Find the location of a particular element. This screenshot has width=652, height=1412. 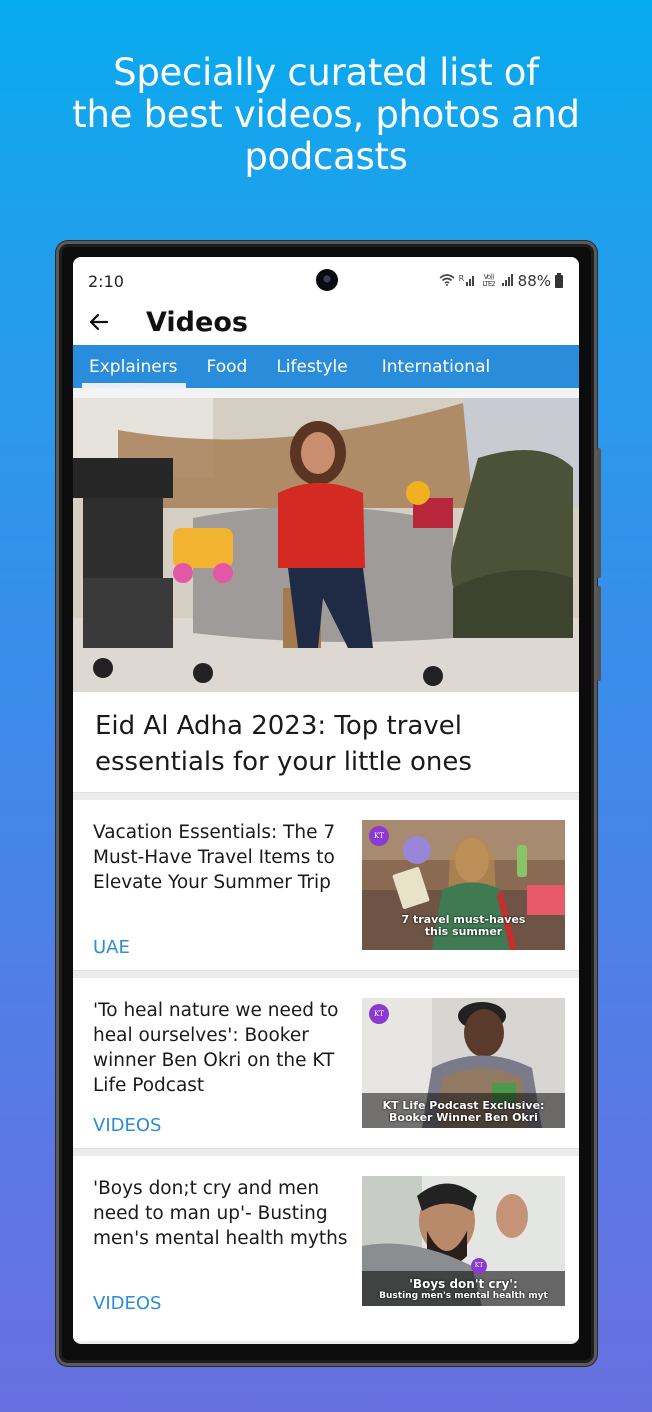

tab-explainers: Explainers is located at coordinates (134, 366).